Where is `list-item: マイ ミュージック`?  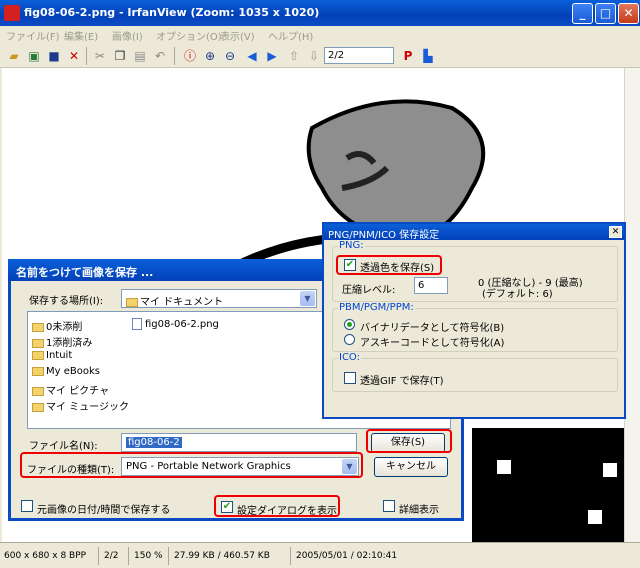 list-item: マイ ミュージック is located at coordinates (80, 405).